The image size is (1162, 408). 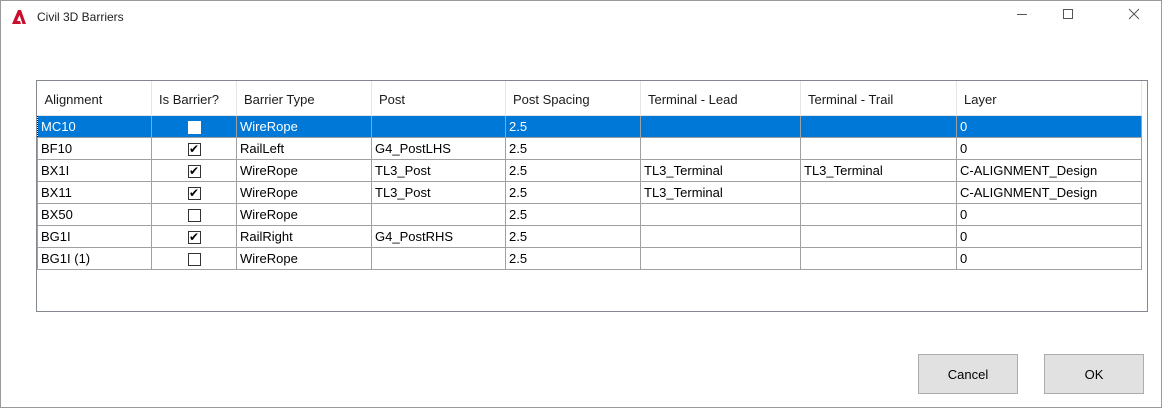 I want to click on close-icon, so click(x=1134, y=16).